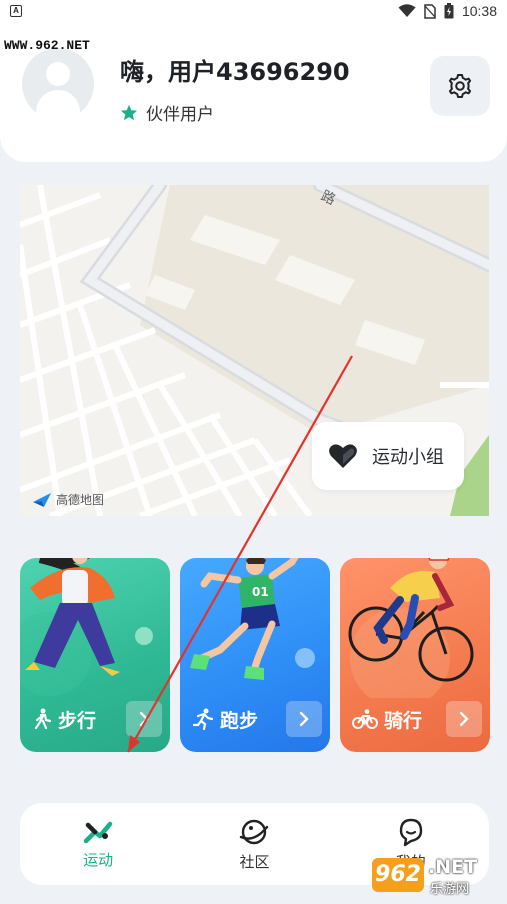 This screenshot has width=507, height=904. What do you see at coordinates (254, 861) in the screenshot?
I see `nav-label-community: 社区` at bounding box center [254, 861].